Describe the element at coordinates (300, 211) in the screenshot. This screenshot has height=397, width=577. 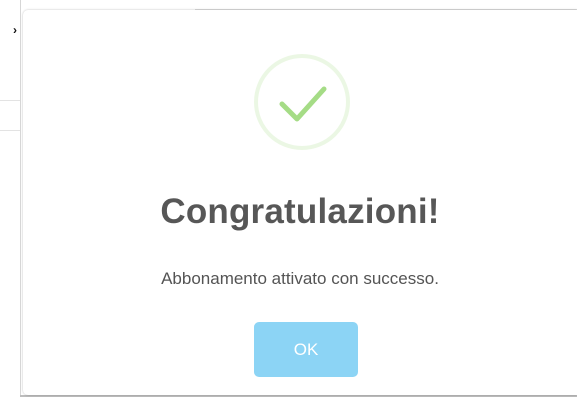
I see `dialog-title: Congratulazioni!` at that location.